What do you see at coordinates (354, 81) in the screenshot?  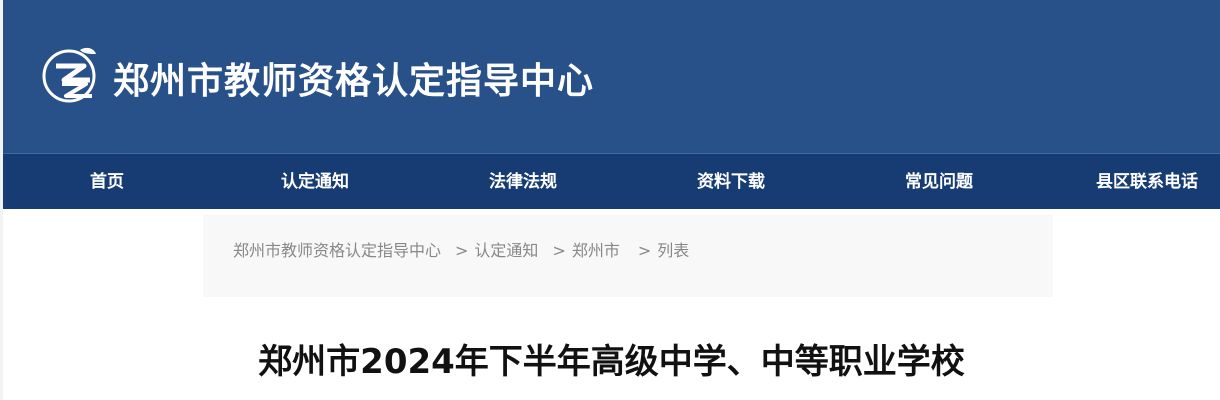 I see `site-title: 郑州市教师资格认定指导中心` at bounding box center [354, 81].